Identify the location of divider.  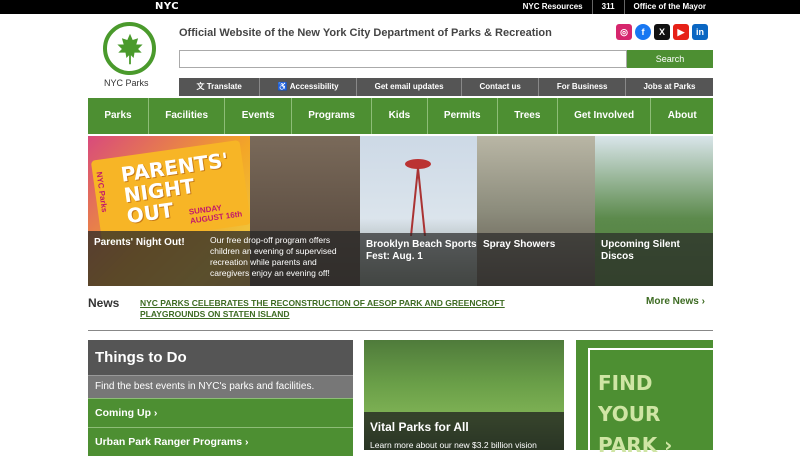
(400, 330).